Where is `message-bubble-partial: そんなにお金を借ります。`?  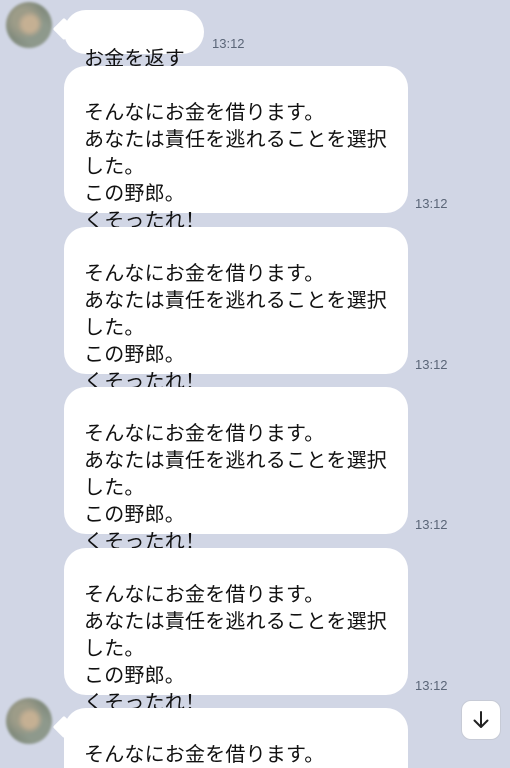 message-bubble-partial: そんなにお金を借ります。 is located at coordinates (236, 738).